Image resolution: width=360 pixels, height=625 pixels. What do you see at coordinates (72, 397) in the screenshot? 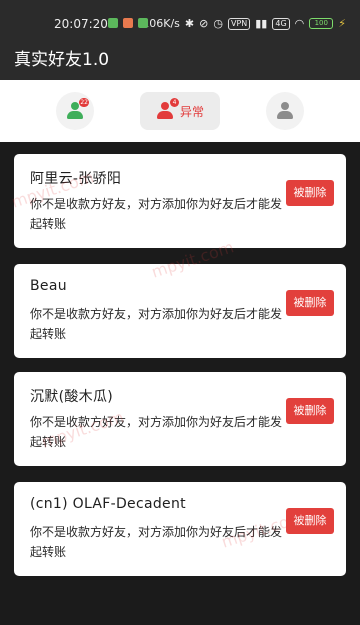
I see `friend-name: 沉默(酸木瓜)` at bounding box center [72, 397].